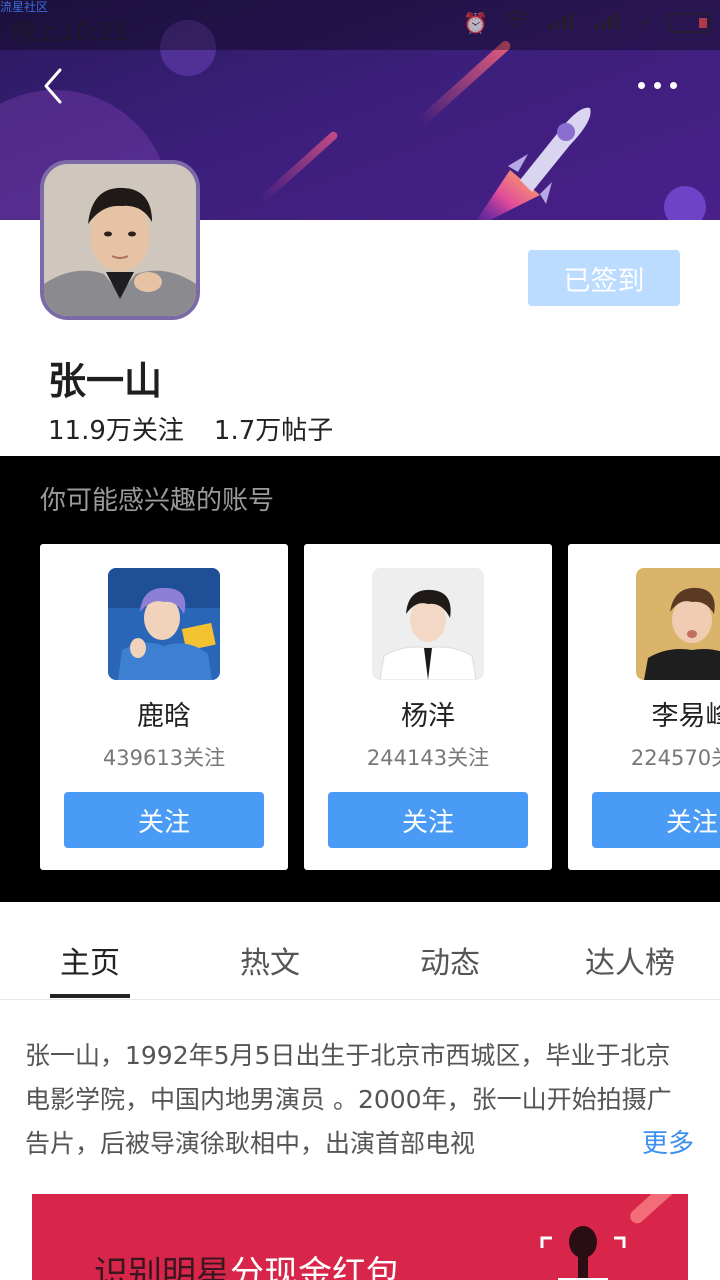 Image resolution: width=720 pixels, height=1280 pixels. I want to click on tab-hot-articles: 热文, so click(270, 960).